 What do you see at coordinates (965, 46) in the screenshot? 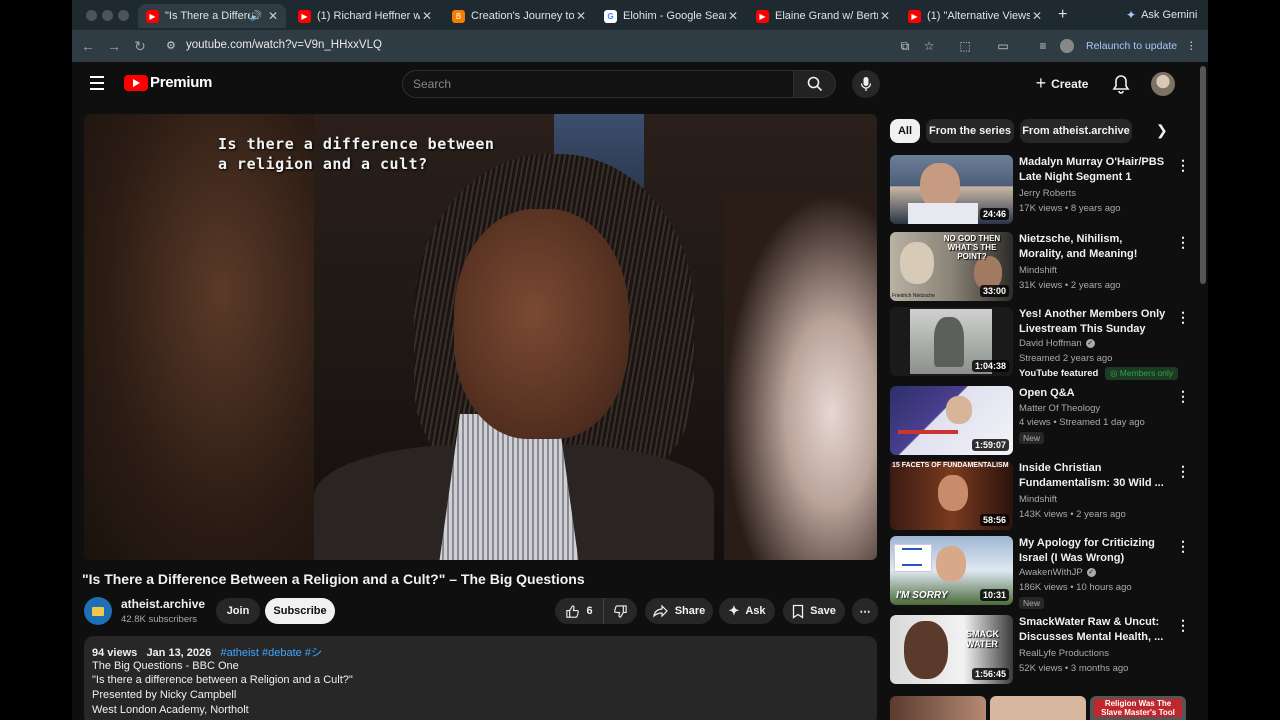
I see `extensions-icon: ⬚` at bounding box center [965, 46].